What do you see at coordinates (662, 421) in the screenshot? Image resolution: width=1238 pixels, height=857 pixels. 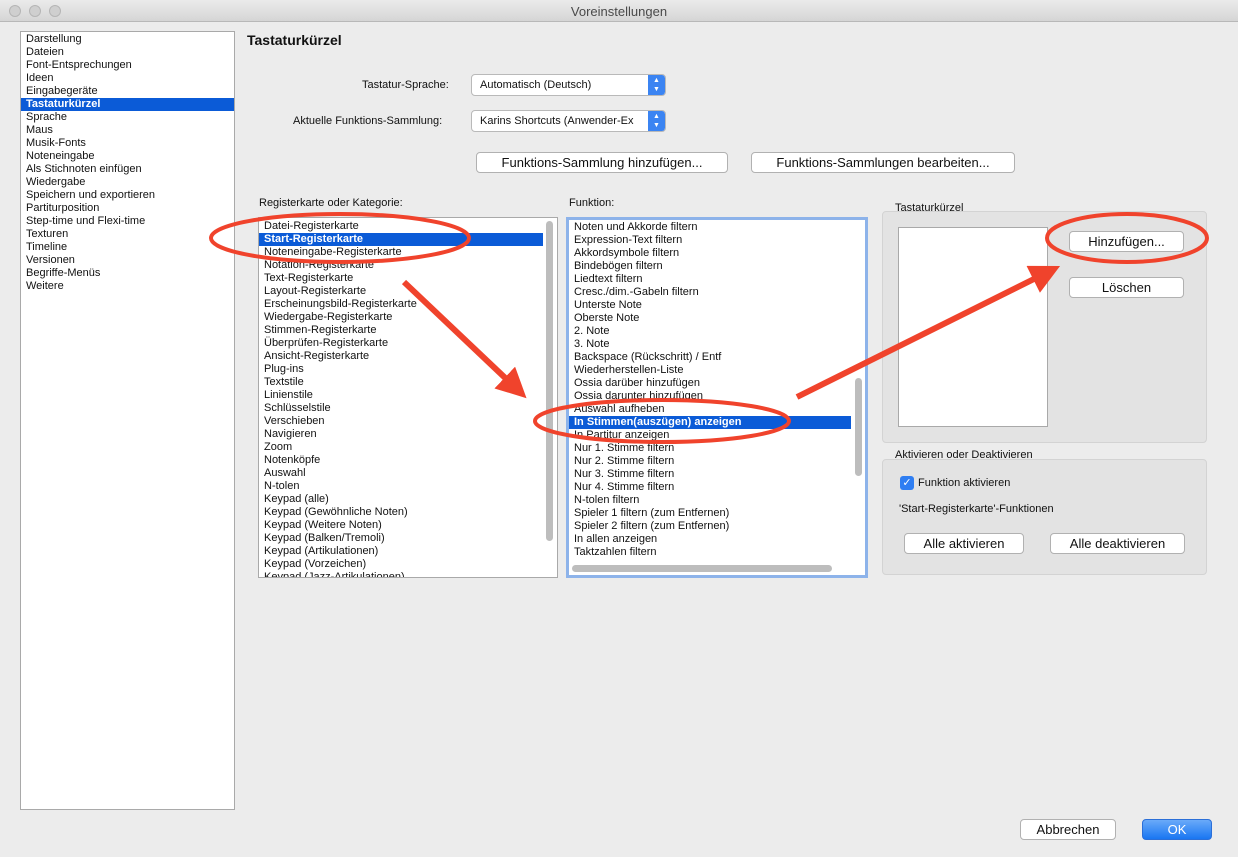 I see `highlight-ellipse-function` at bounding box center [662, 421].